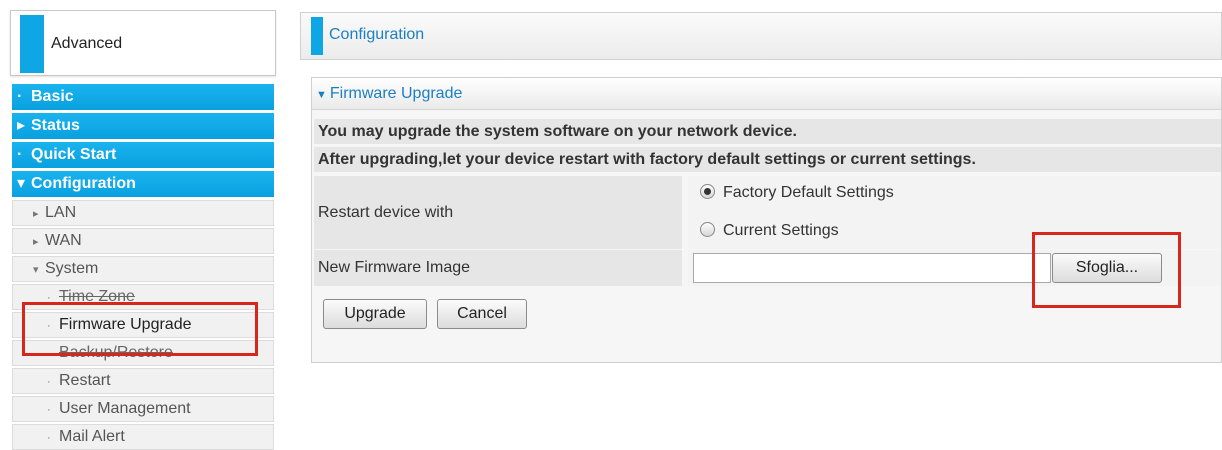  Describe the element at coordinates (761, 36) in the screenshot. I see `configuration-header: Configuration` at that location.